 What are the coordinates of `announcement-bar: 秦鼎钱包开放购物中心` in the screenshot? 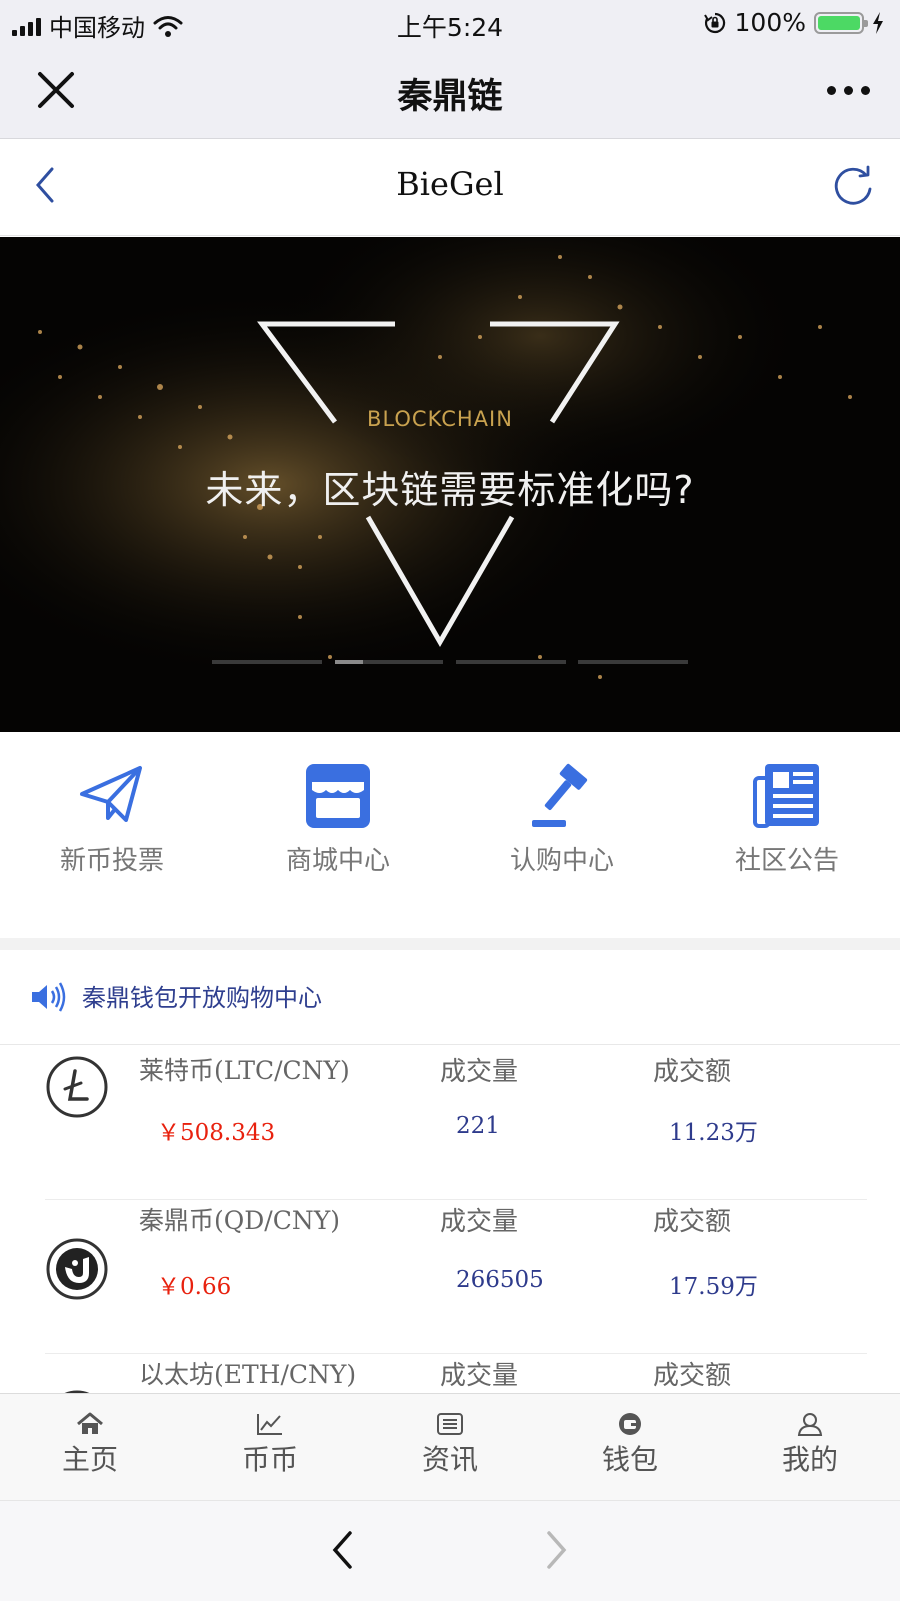 It's located at (450, 997).